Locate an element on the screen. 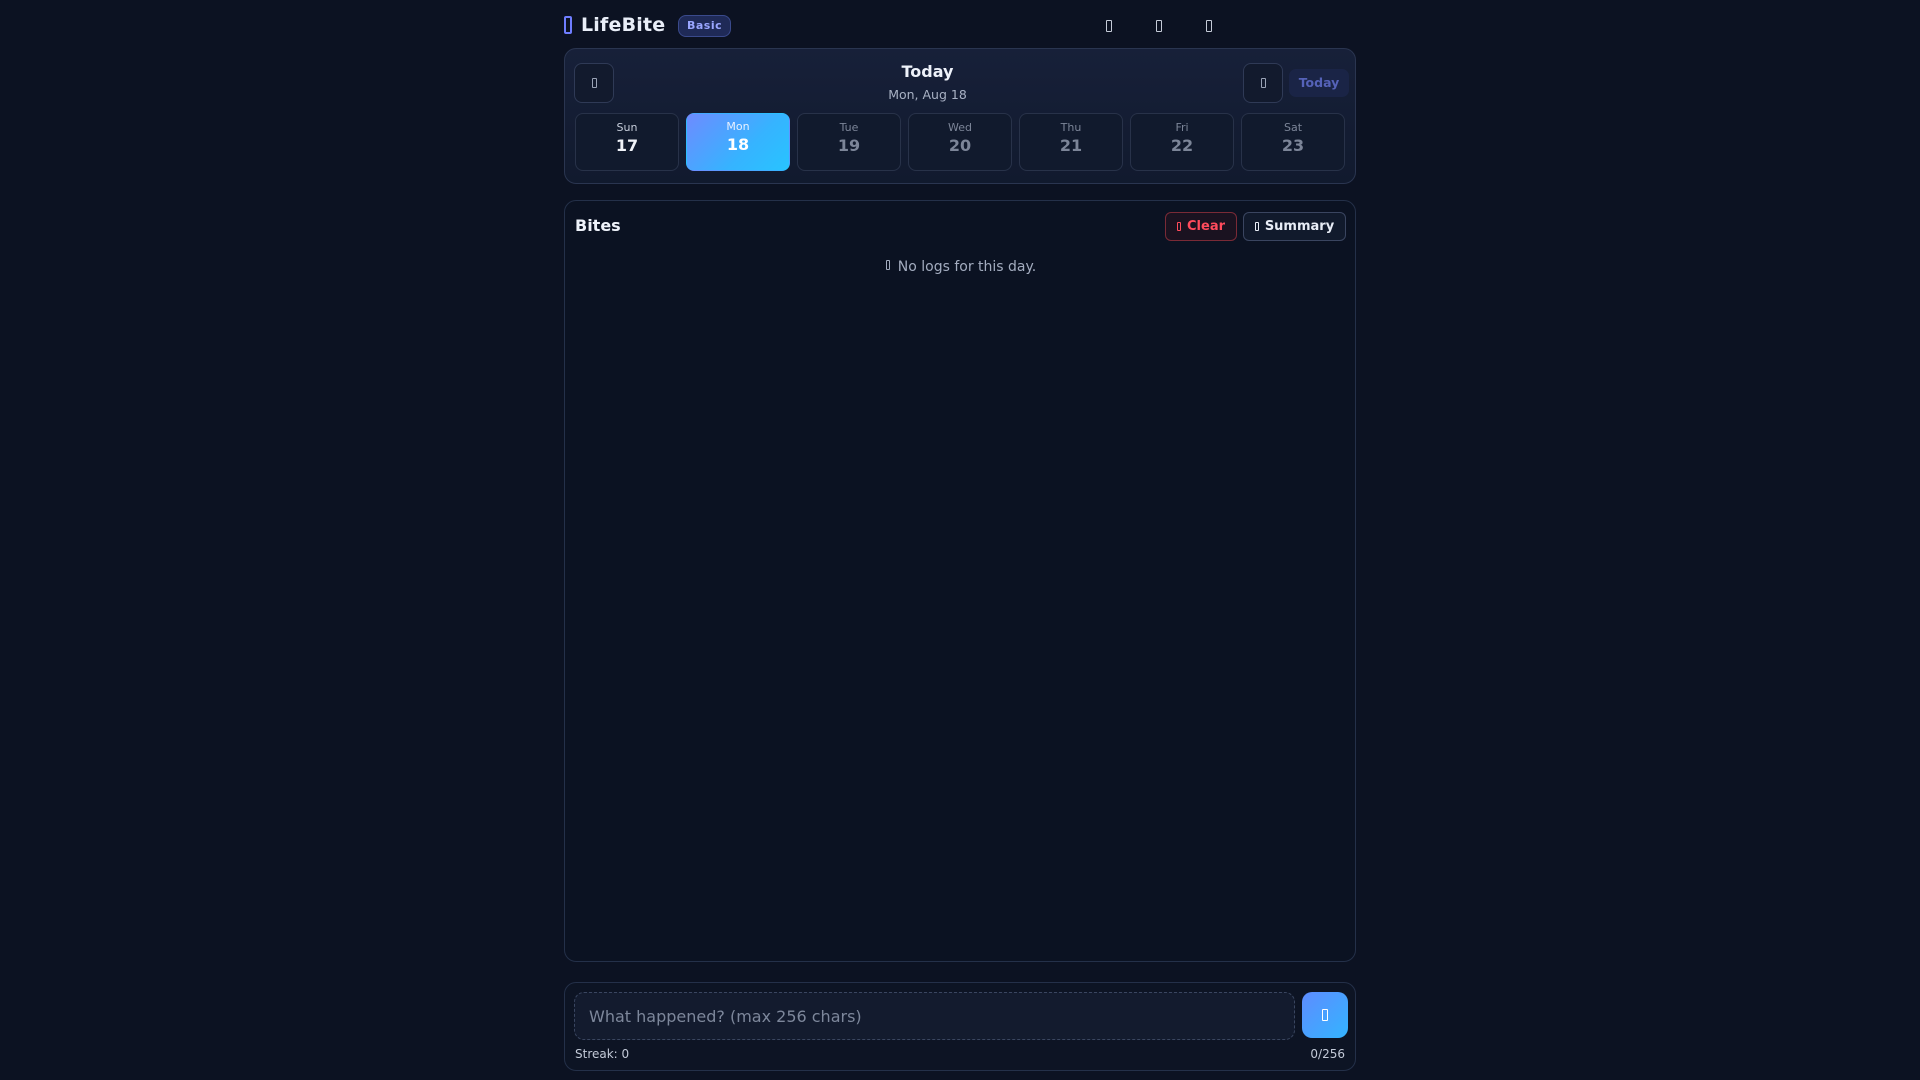 The width and height of the screenshot is (1920, 1080). stats-button is located at coordinates (1109, 26).